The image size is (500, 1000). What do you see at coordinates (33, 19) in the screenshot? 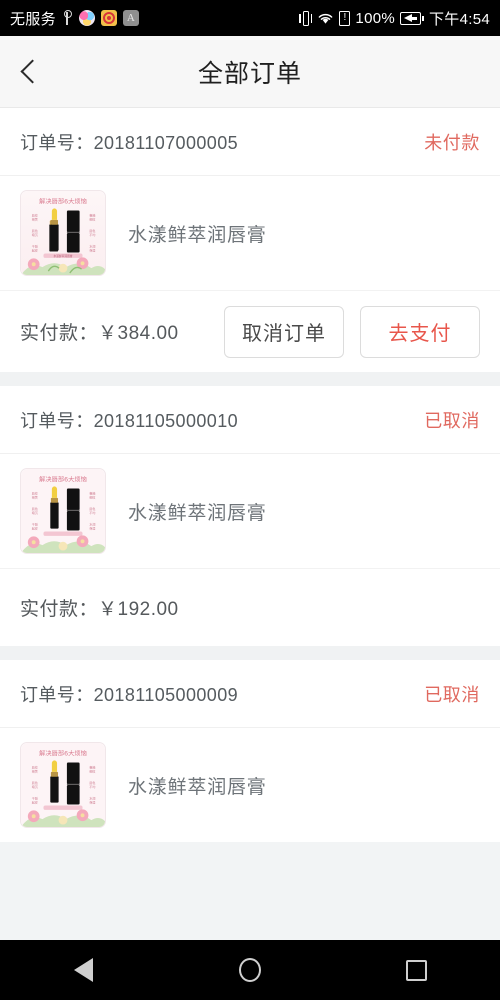
I see `carrier-label: 无服务` at bounding box center [33, 19].